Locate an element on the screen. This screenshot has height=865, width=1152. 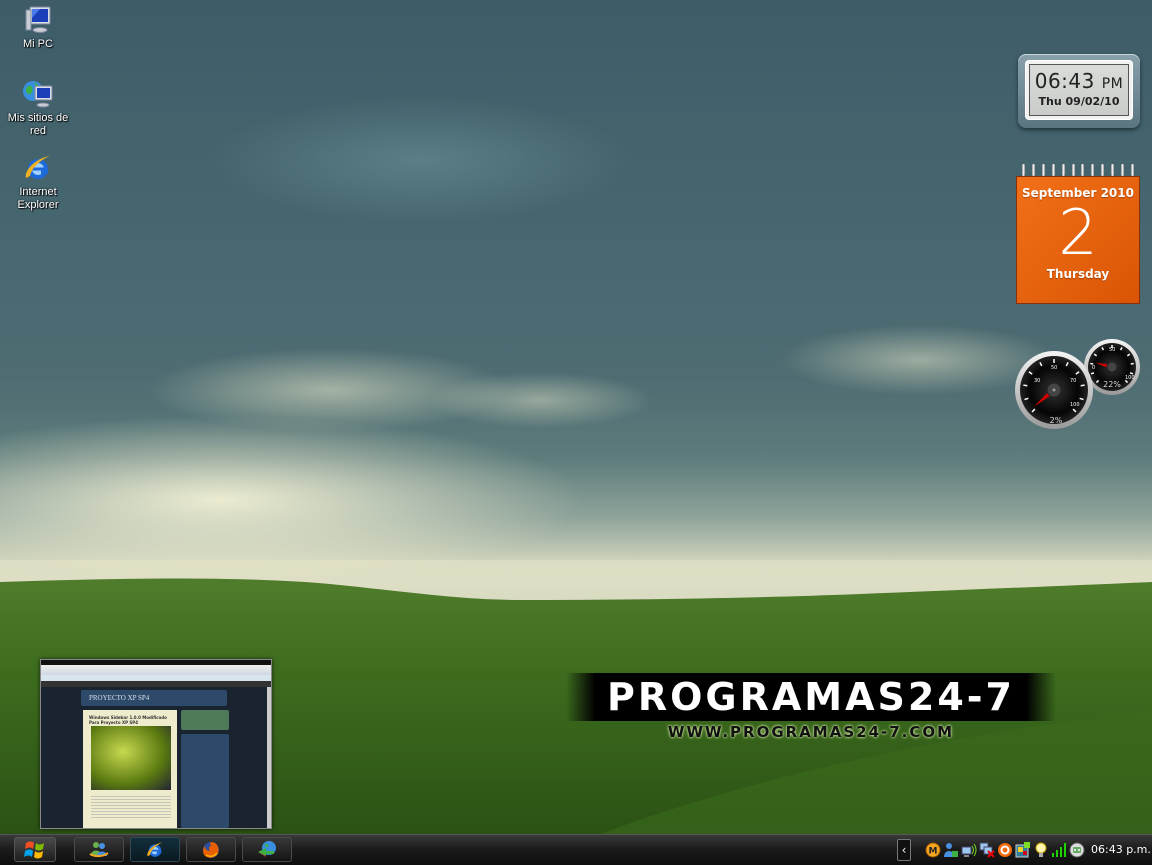
avast-icon is located at coordinates (1005, 850).